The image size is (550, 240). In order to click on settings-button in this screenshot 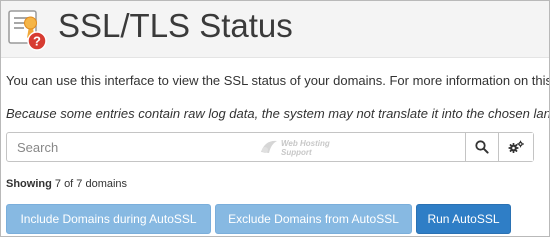, I will do `click(515, 147)`.